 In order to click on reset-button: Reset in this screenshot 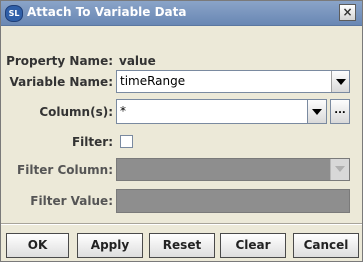, I will do `click(182, 245)`.